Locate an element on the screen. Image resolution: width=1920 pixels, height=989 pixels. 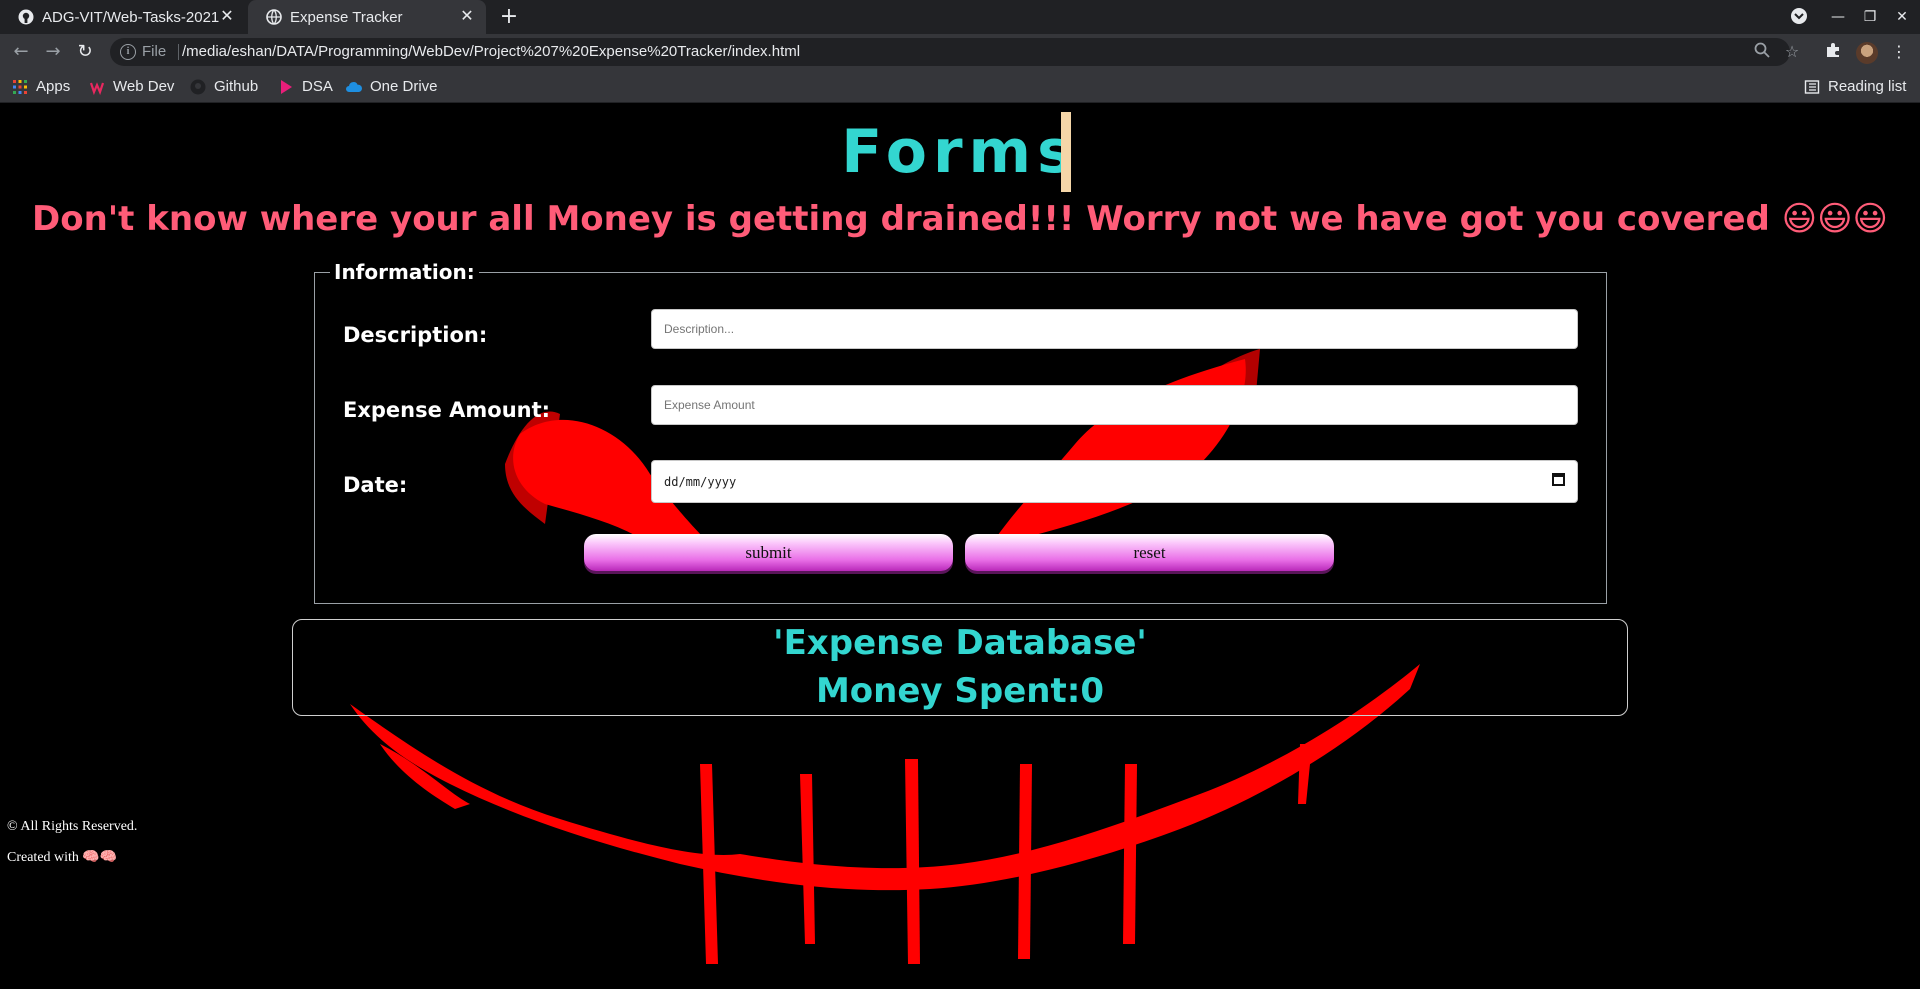
zoom-icon is located at coordinates (1762, 52).